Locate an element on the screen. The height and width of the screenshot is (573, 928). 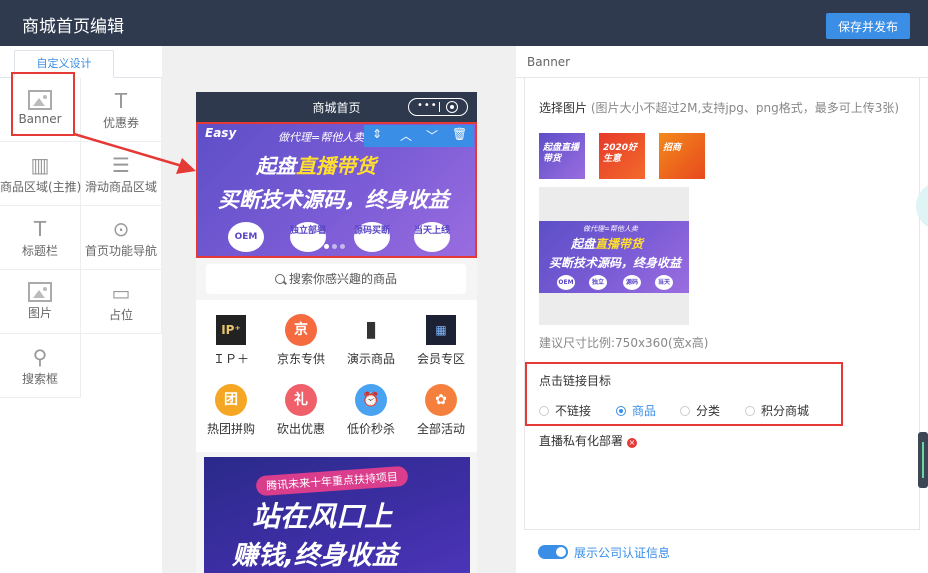
widget-label: 优惠券 is located at coordinates (120, 123).